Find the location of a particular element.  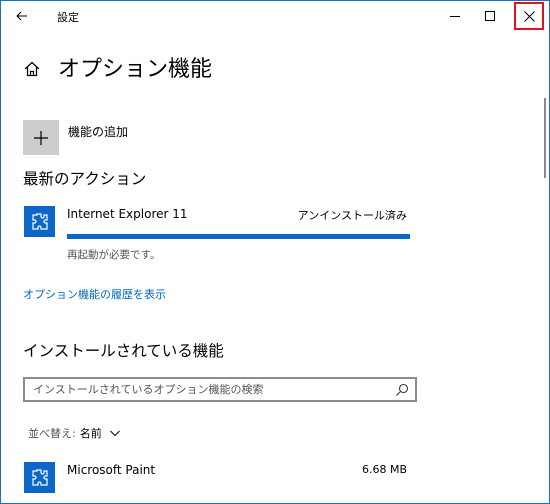

recent-feature-name: Internet Explorer 11 is located at coordinates (127, 214).